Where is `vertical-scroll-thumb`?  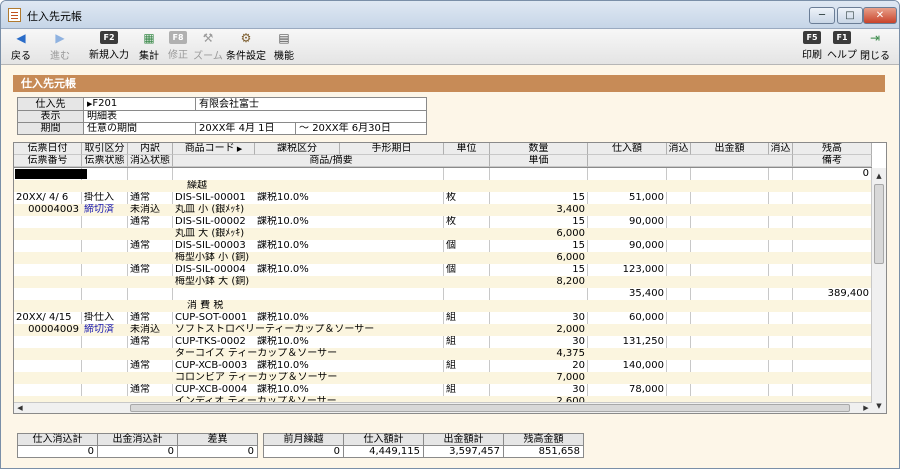
vertical-scroll-thumb is located at coordinates (879, 224).